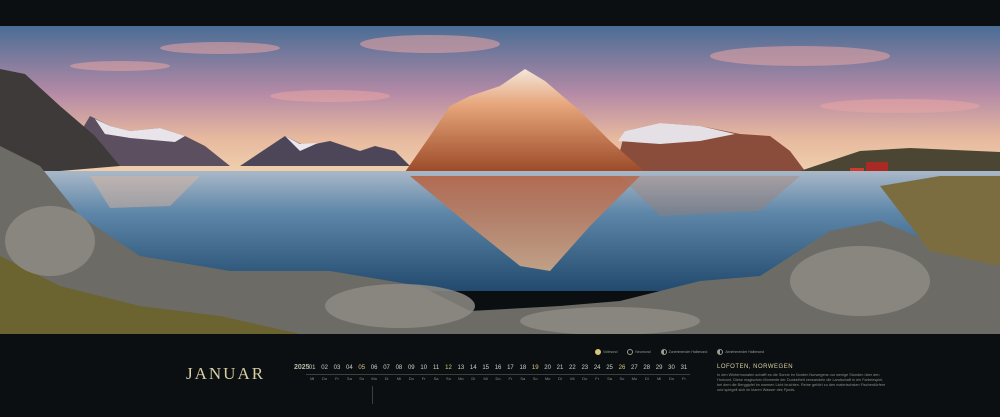  Describe the element at coordinates (584, 373) in the screenshot. I see `day-cell: 23 Do` at that location.